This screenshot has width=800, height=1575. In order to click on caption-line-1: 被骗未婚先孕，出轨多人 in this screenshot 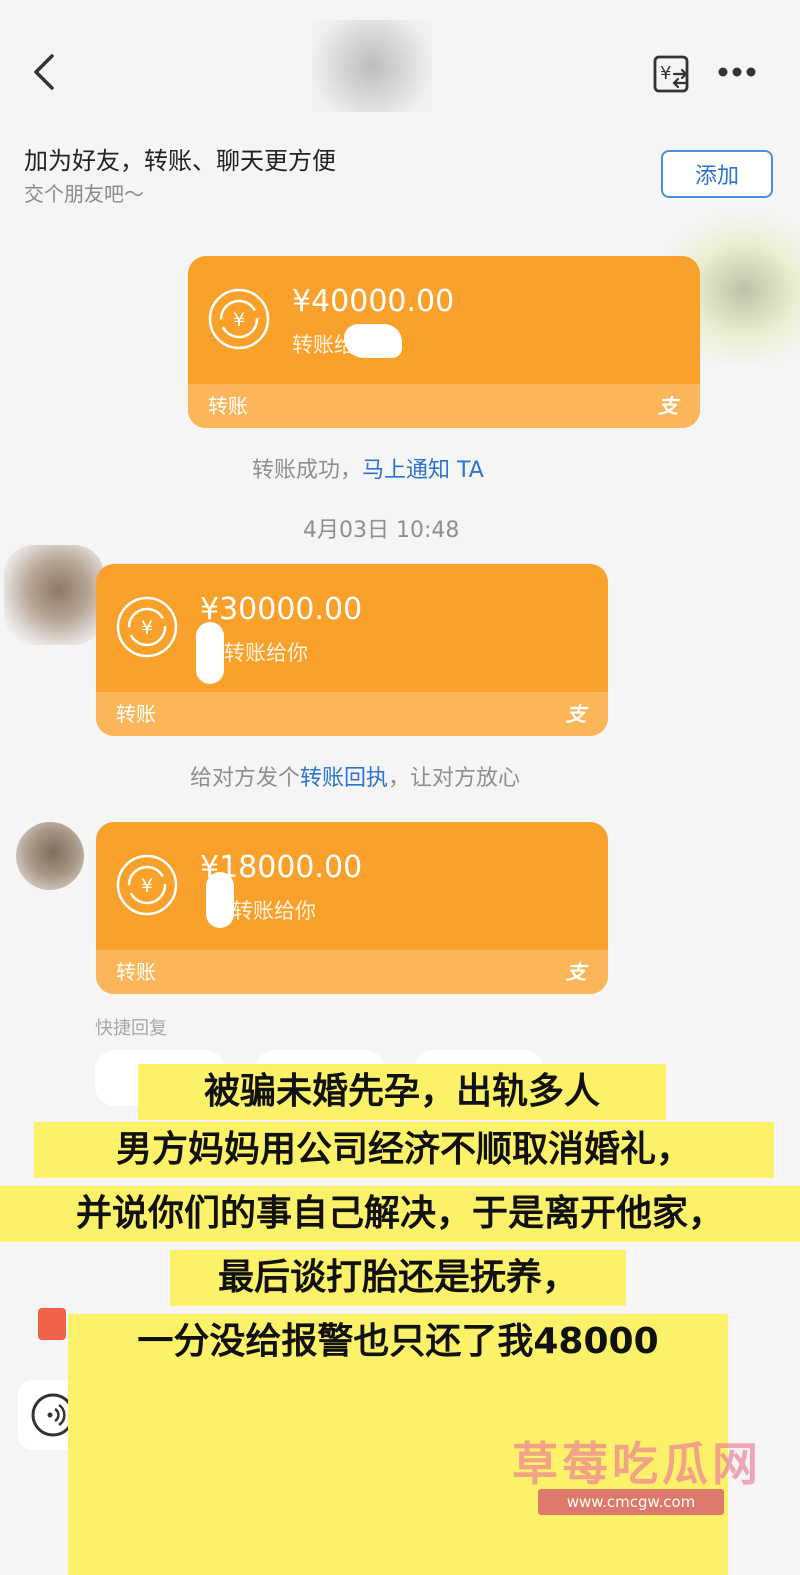, I will do `click(402, 1092)`.